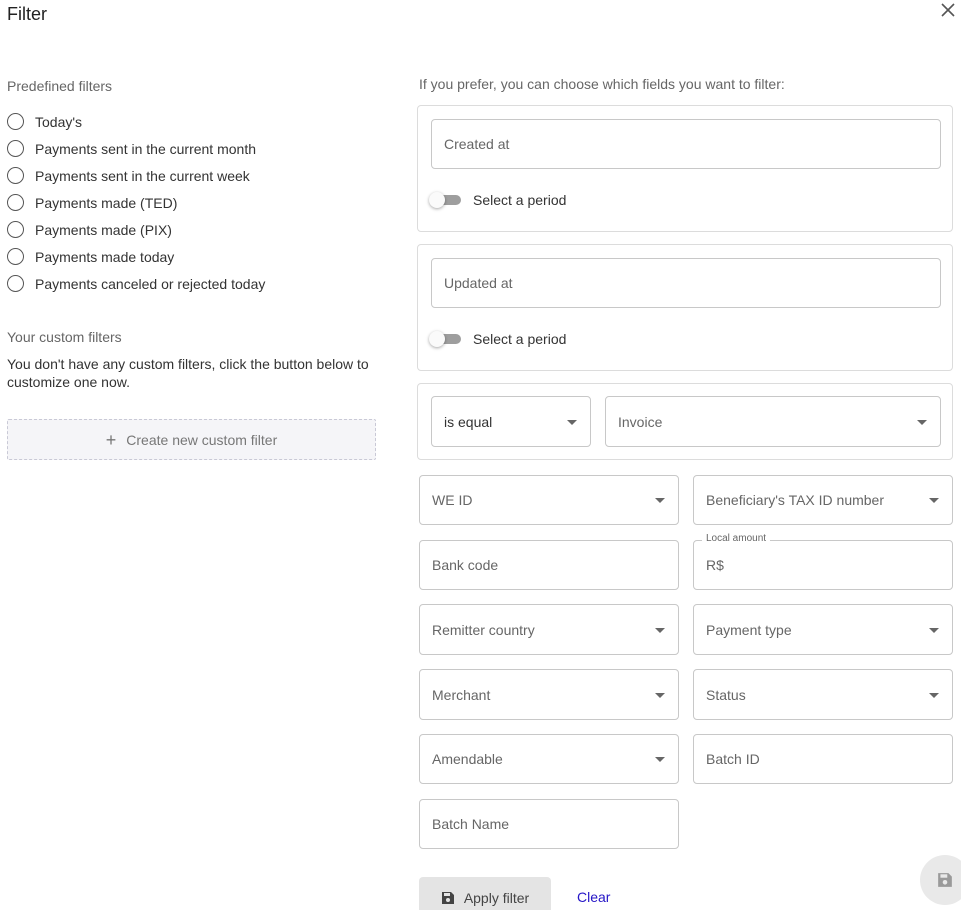 The width and height of the screenshot is (961, 910). What do you see at coordinates (823, 759) in the screenshot?
I see `batch-id-input: Batch ID` at bounding box center [823, 759].